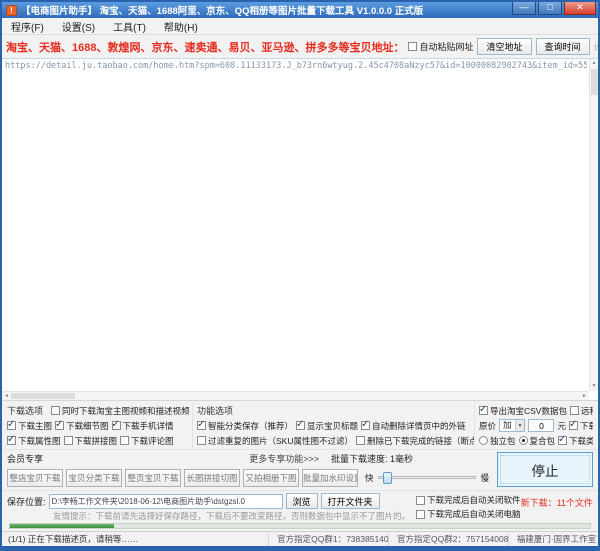 The width and height of the screenshot is (600, 551). I want to click on slider-thumb, so click(387, 478).